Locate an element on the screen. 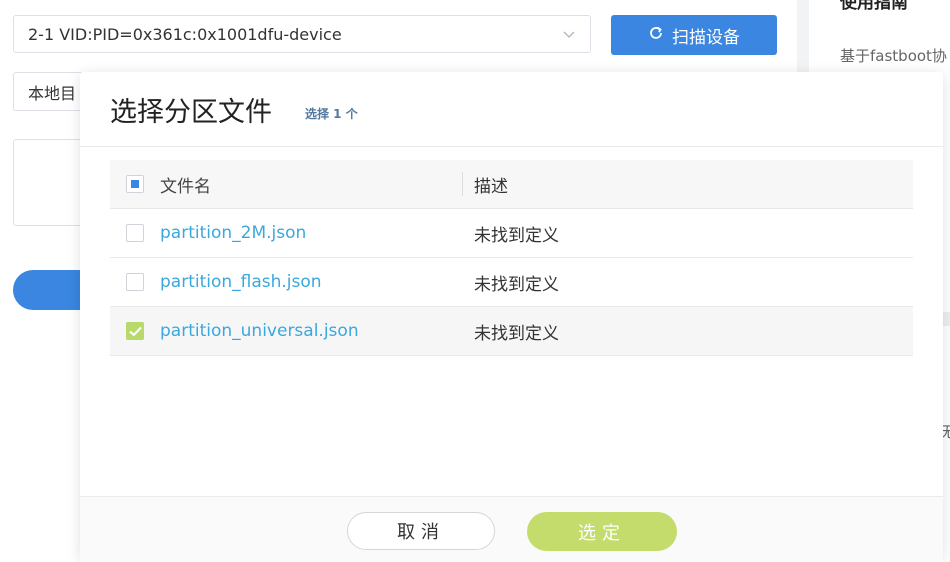  table-row: partition_flash.json 未找到定义 is located at coordinates (511, 282).